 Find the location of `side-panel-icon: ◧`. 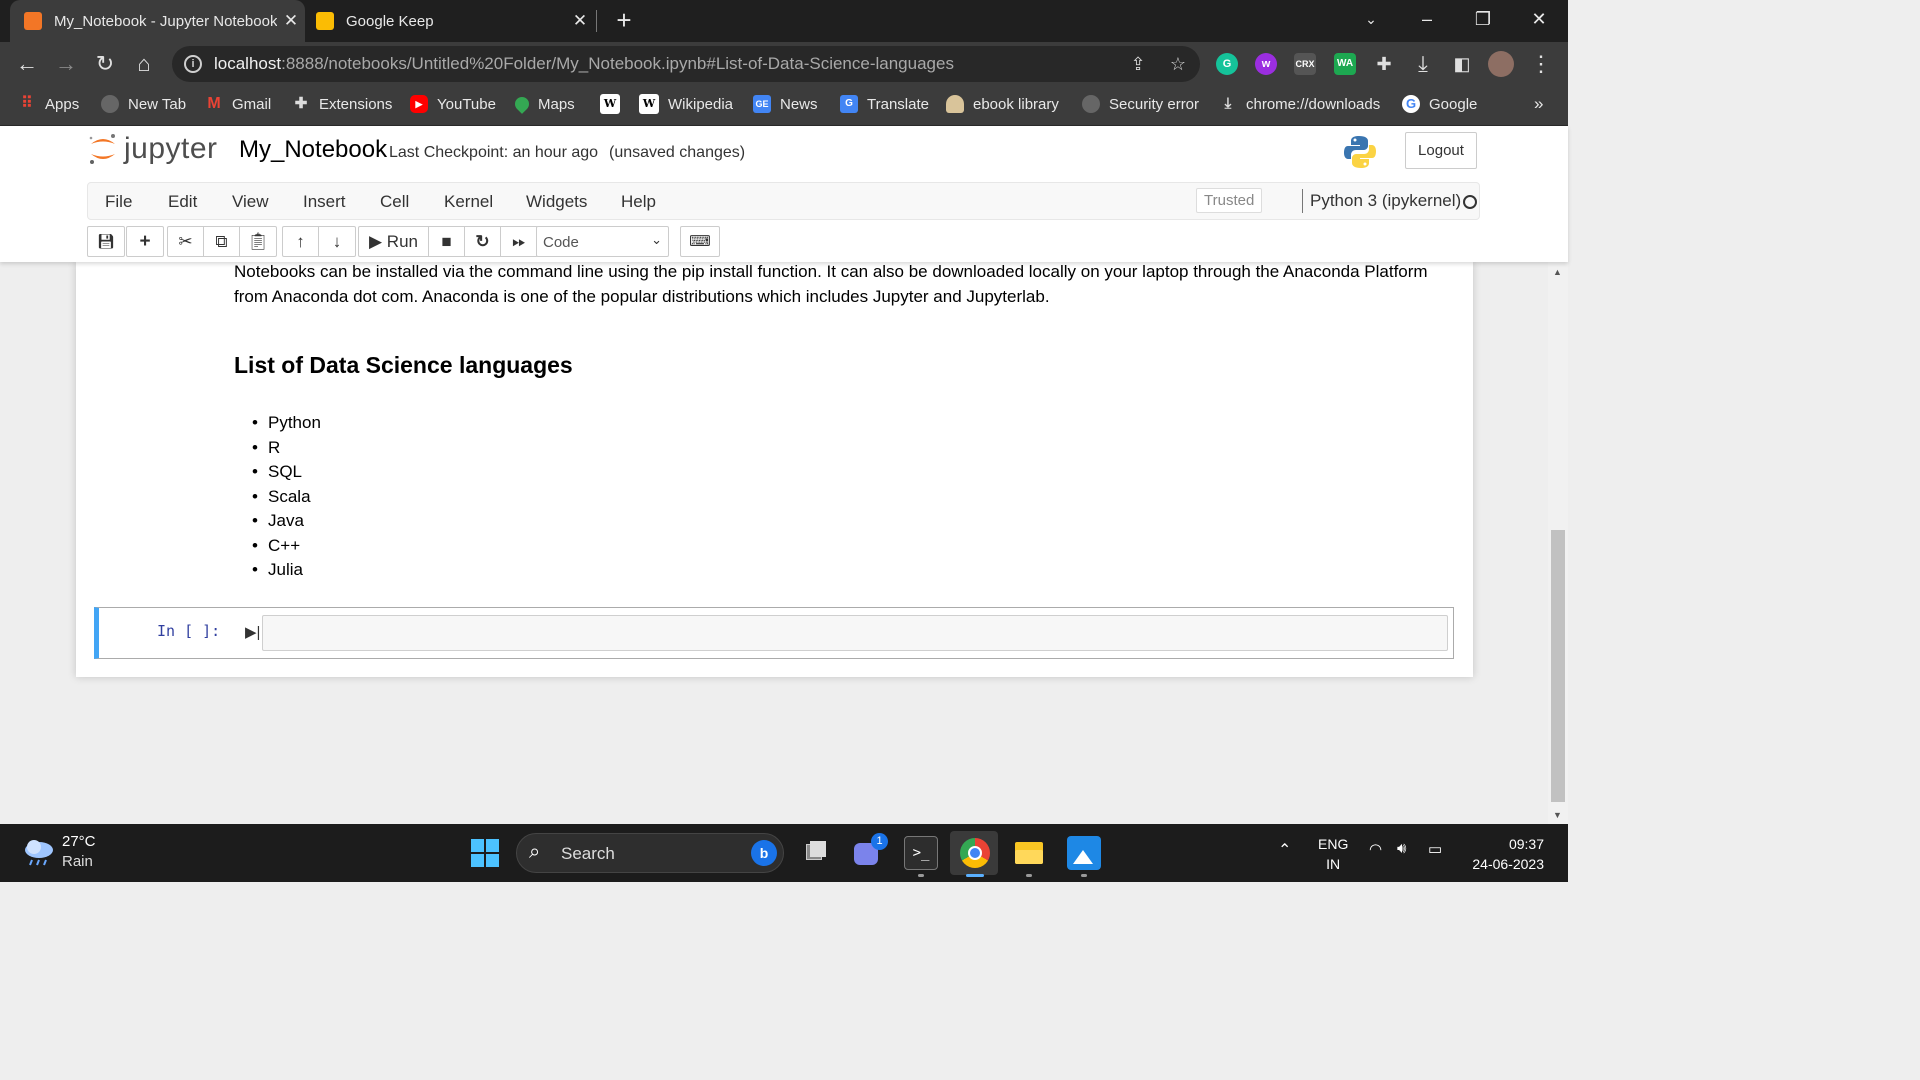

side-panel-icon: ◧ is located at coordinates (1462, 64).